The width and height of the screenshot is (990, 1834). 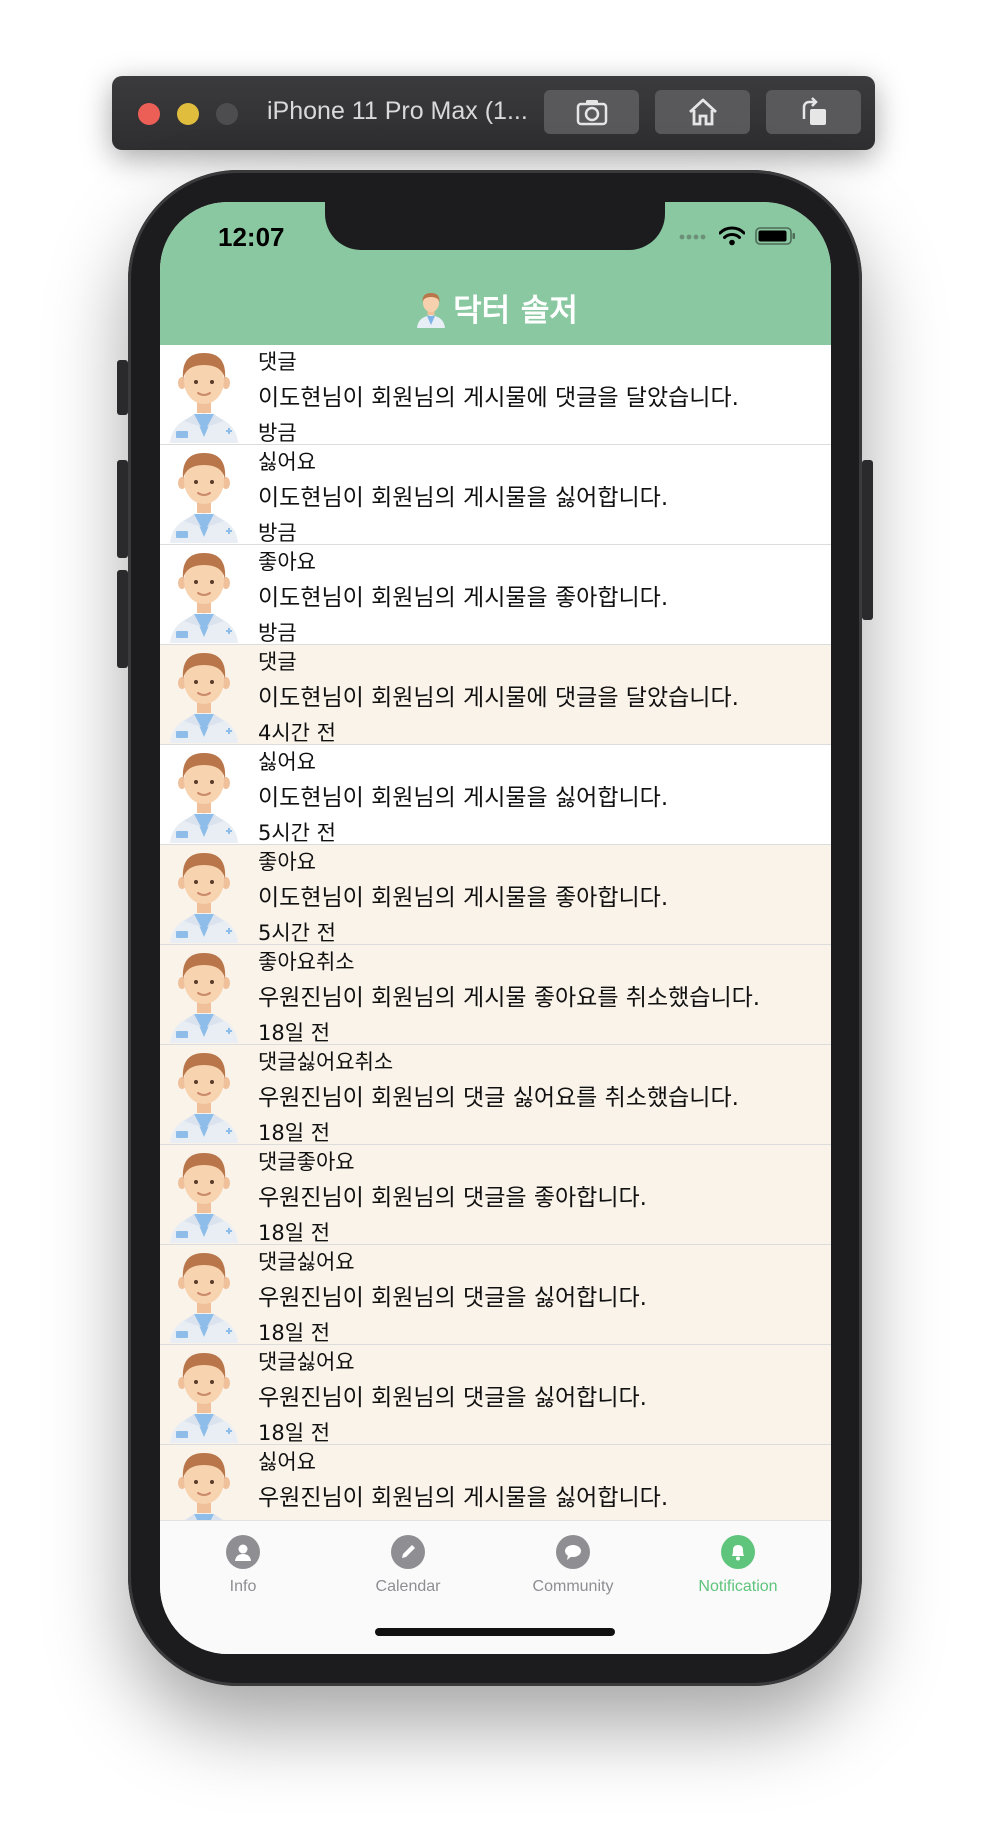 I want to click on rotate-button, so click(x=813, y=112).